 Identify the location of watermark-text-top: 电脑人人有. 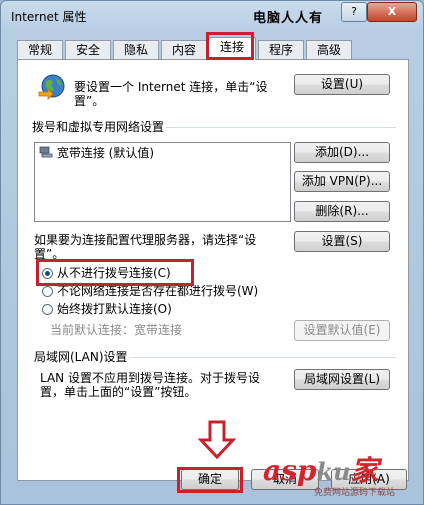
(288, 18).